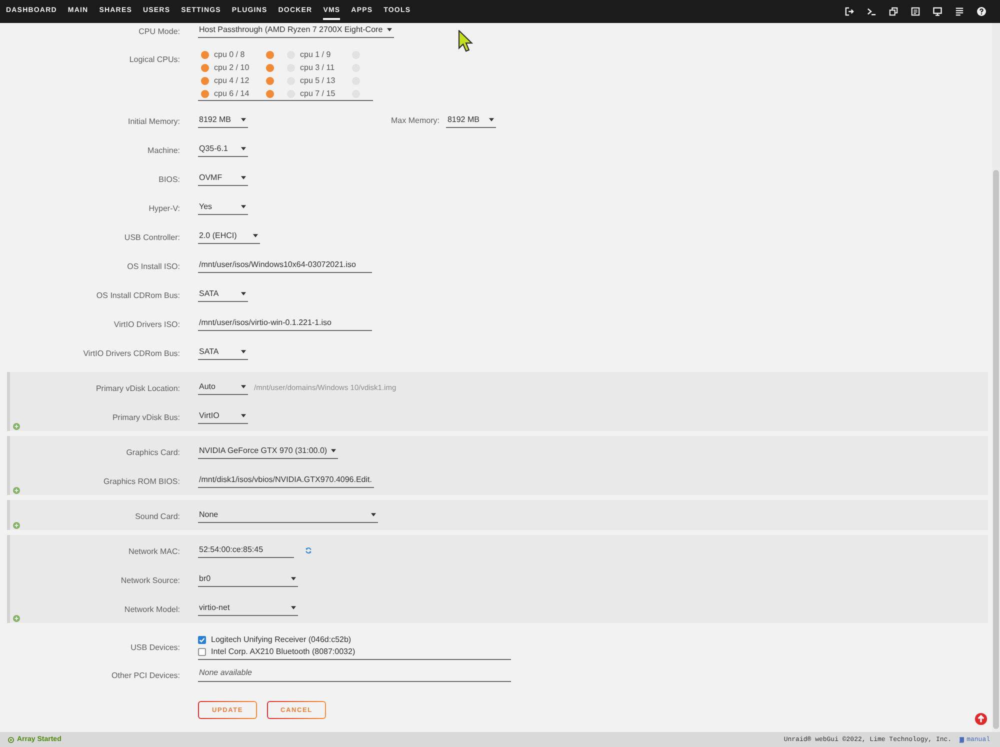 This screenshot has width=1000, height=747. I want to click on field-label: Max Memory:, so click(415, 121).